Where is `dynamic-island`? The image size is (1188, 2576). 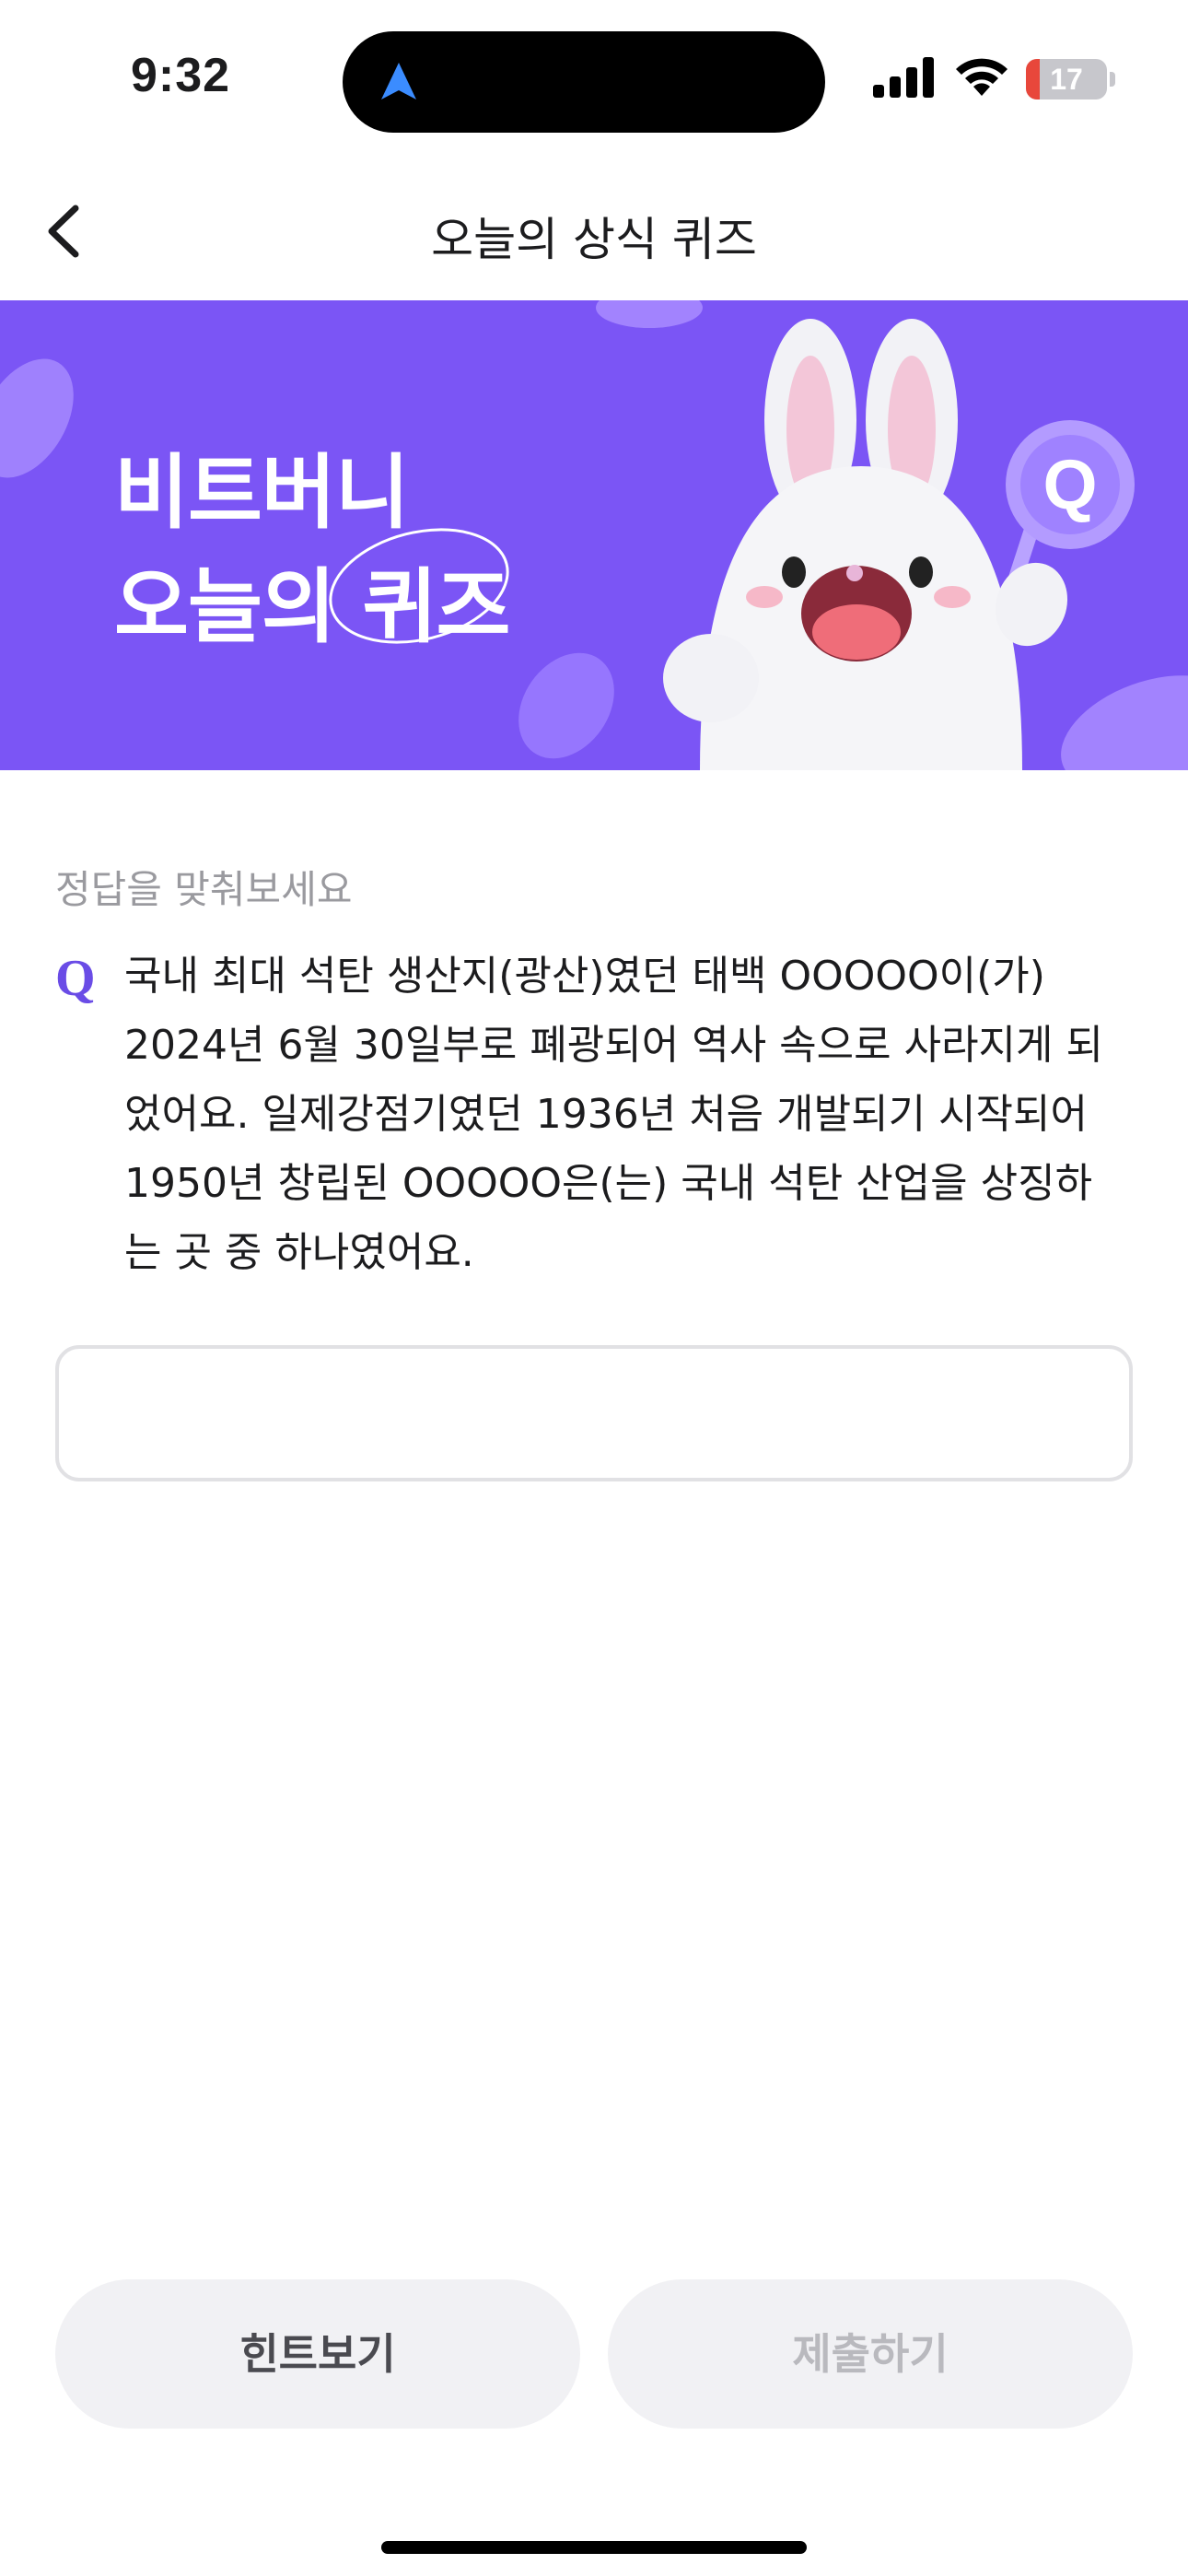
dynamic-island is located at coordinates (584, 82).